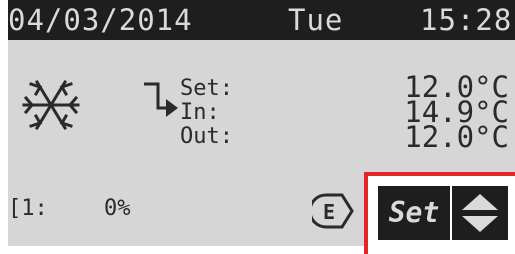  What do you see at coordinates (466, 20) in the screenshot?
I see `time-text: 15:28` at bounding box center [466, 20].